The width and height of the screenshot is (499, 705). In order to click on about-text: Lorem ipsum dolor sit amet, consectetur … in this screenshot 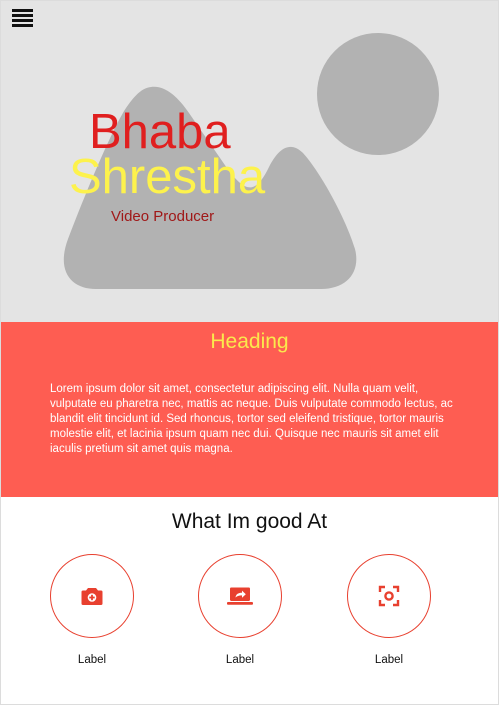, I will do `click(251, 419)`.